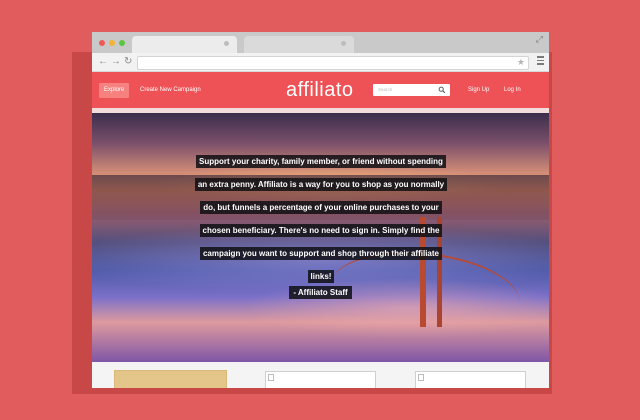 This screenshot has height=420, width=640. I want to click on arrow-left-icon: ←, so click(103, 62).